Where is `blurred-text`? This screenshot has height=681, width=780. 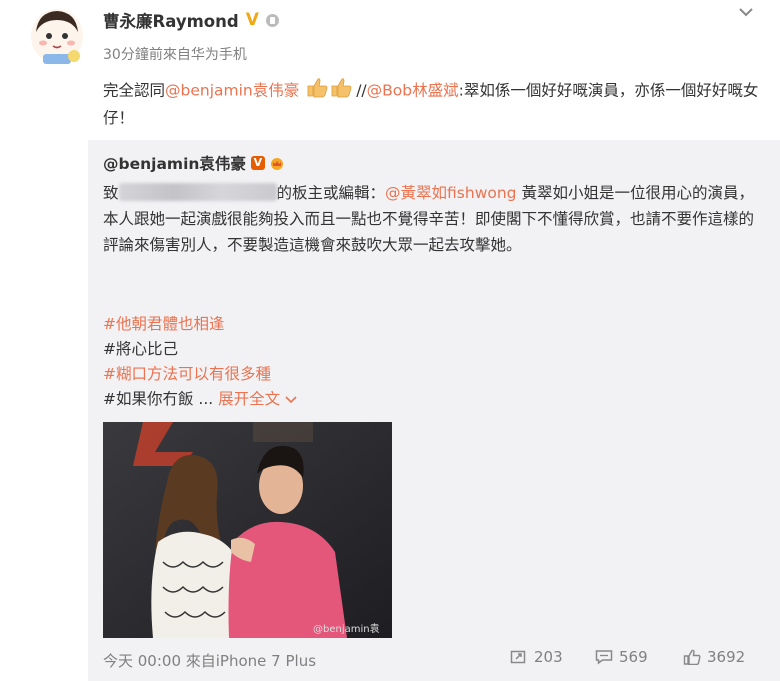
blurred-text is located at coordinates (197, 192).